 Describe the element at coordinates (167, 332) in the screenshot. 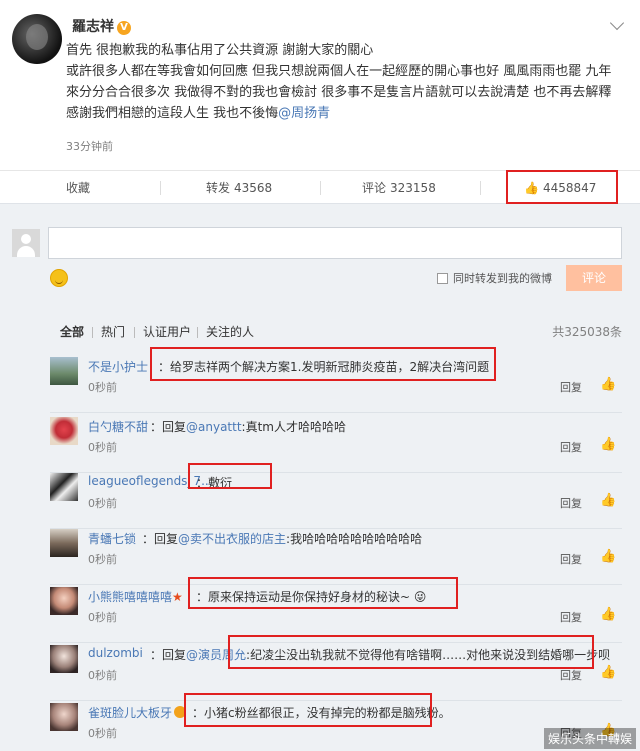

I see `tab-verified-users: 认证用户` at that location.